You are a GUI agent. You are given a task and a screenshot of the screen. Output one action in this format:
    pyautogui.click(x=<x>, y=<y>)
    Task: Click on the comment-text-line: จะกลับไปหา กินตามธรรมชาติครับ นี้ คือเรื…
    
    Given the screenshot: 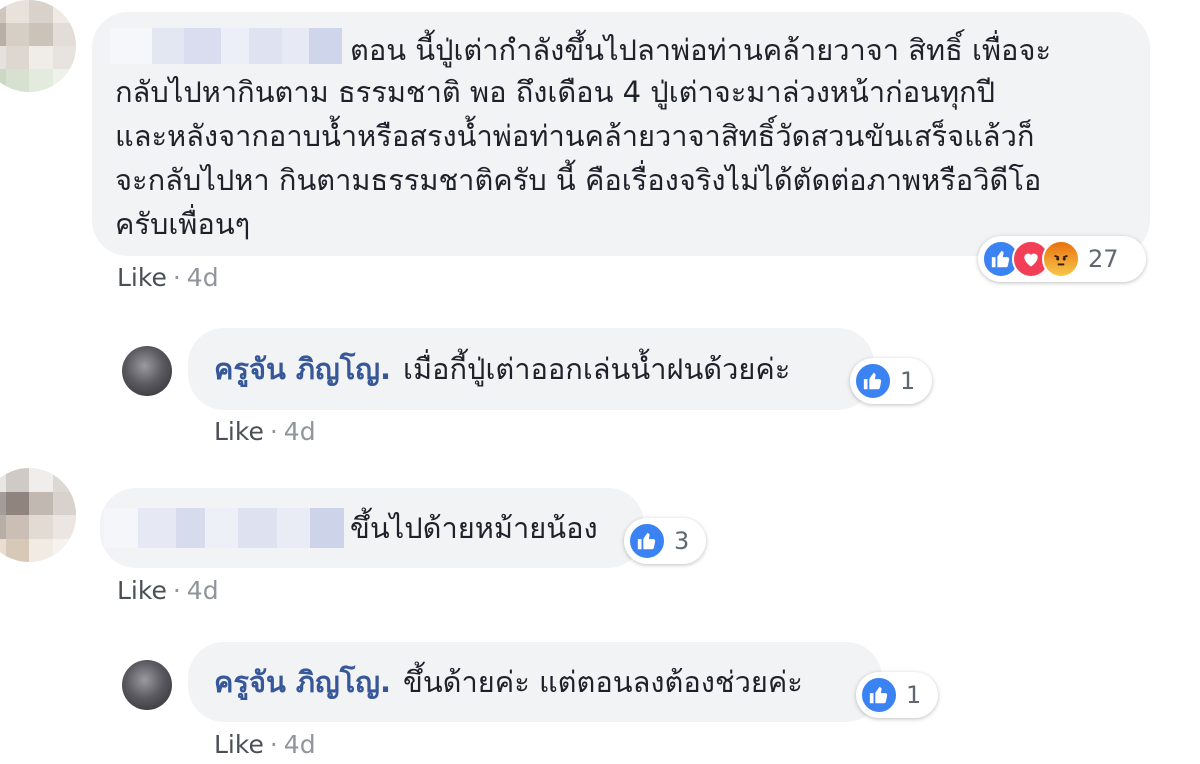 What is the action you would take?
    pyautogui.click(x=578, y=180)
    